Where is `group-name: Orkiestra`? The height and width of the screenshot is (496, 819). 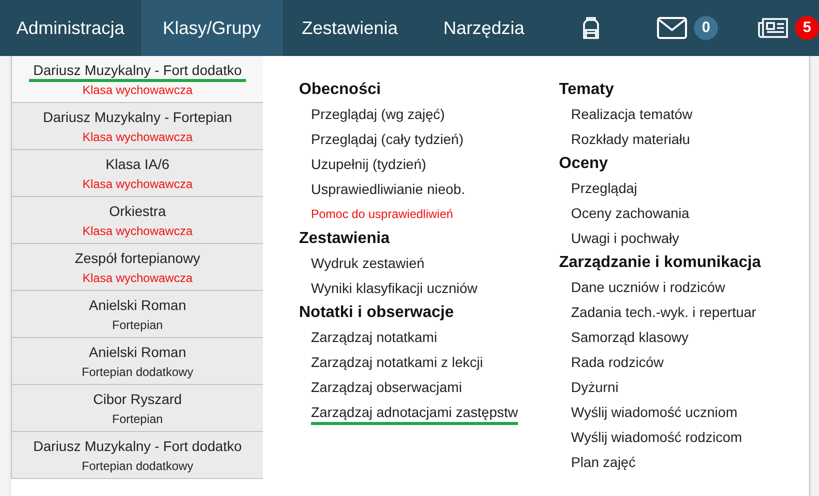
group-name: Orkiestra is located at coordinates (137, 211).